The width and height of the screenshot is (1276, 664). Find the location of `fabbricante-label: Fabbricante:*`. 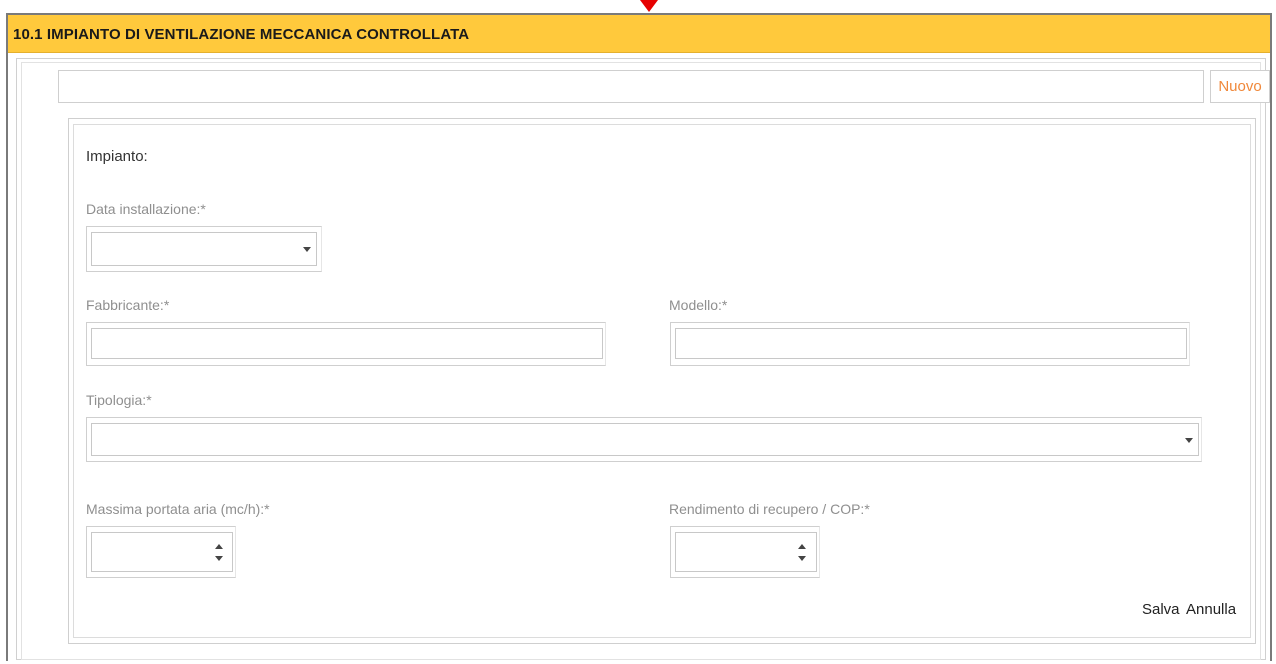

fabbricante-label: Fabbricante:* is located at coordinates (127, 305).